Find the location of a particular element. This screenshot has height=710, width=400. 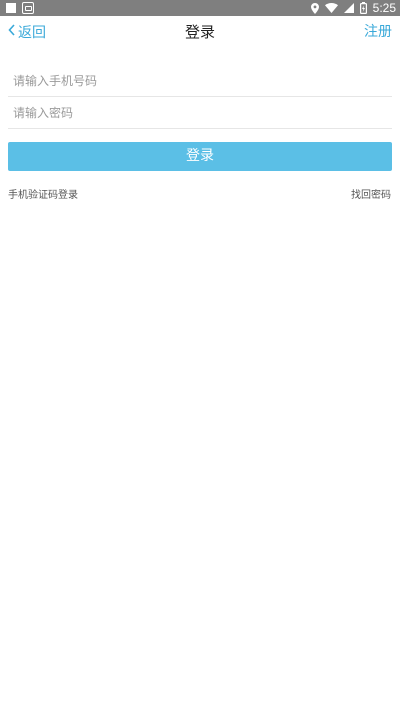

status-time: 5:25 is located at coordinates (384, 8).